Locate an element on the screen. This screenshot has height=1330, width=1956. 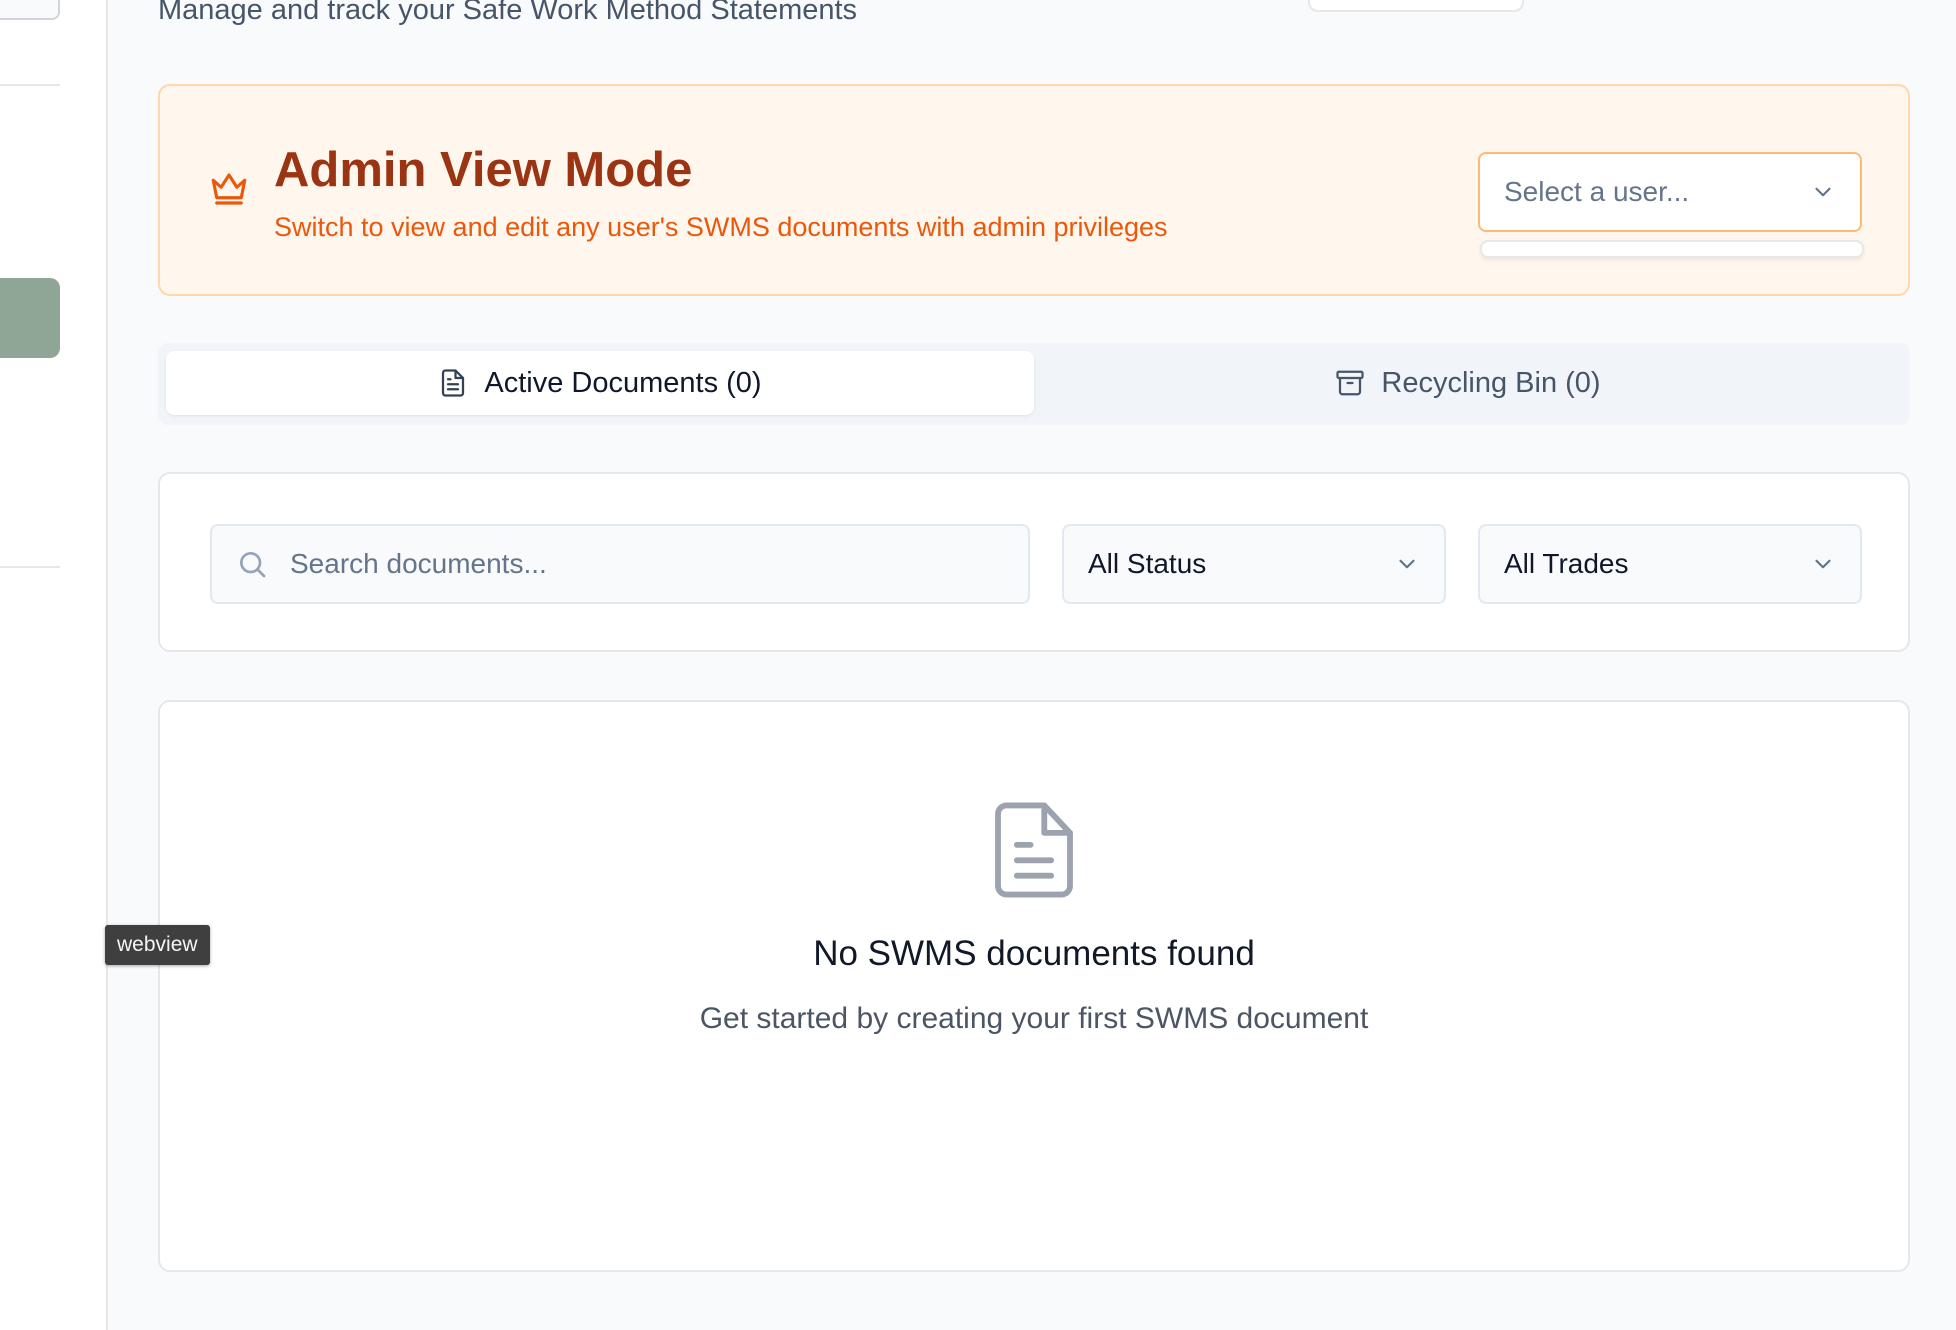
admin-title: Admin View Mode is located at coordinates (483, 170).